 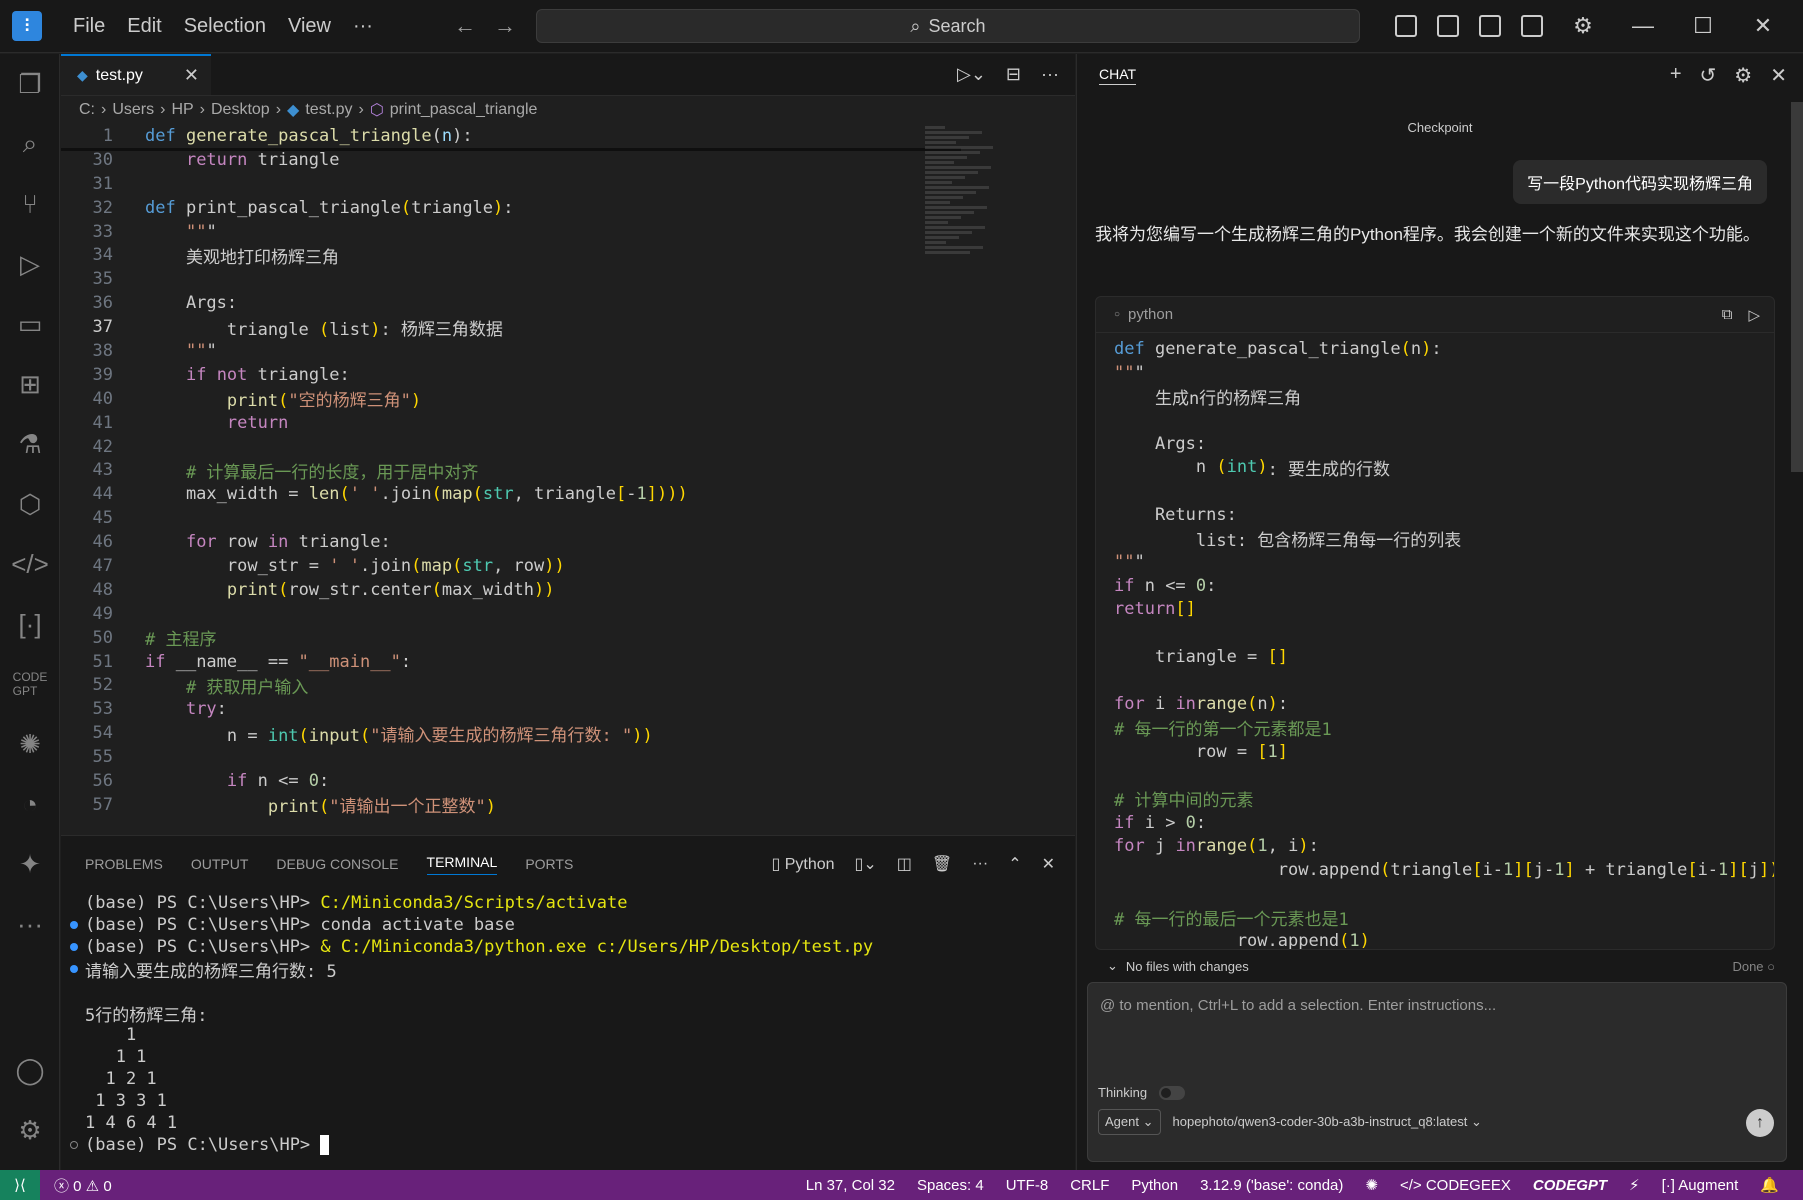 I want to click on code-line: 52 # 获取用户输入, so click(x=568, y=685).